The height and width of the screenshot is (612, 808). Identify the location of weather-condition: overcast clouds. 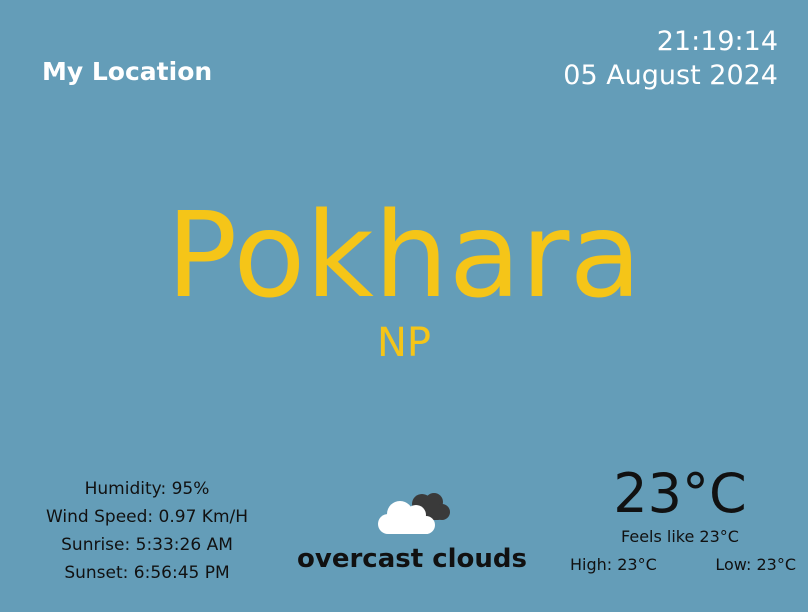
(412, 532).